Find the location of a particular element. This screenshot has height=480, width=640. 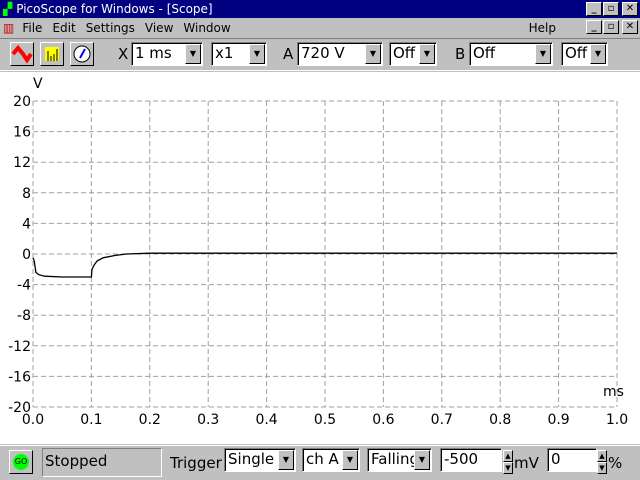

go-button: GO is located at coordinates (21, 462).